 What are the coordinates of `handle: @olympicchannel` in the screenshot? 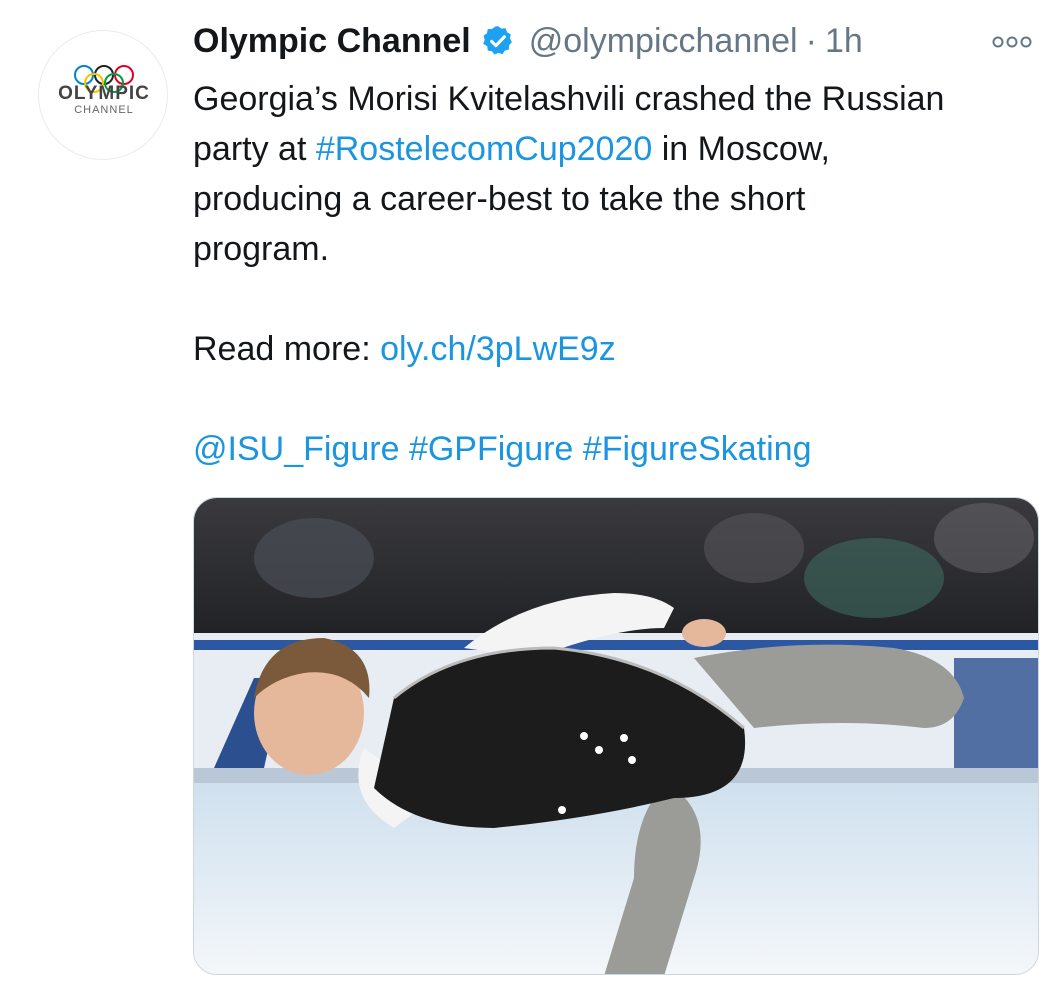 It's located at (663, 41).